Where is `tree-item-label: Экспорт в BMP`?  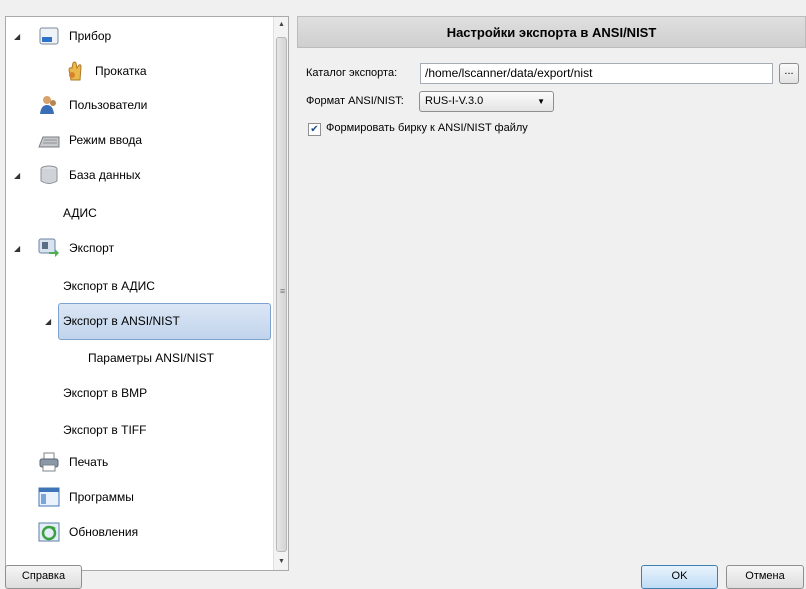
tree-item-label: Экспорт в BMP is located at coordinates (105, 393).